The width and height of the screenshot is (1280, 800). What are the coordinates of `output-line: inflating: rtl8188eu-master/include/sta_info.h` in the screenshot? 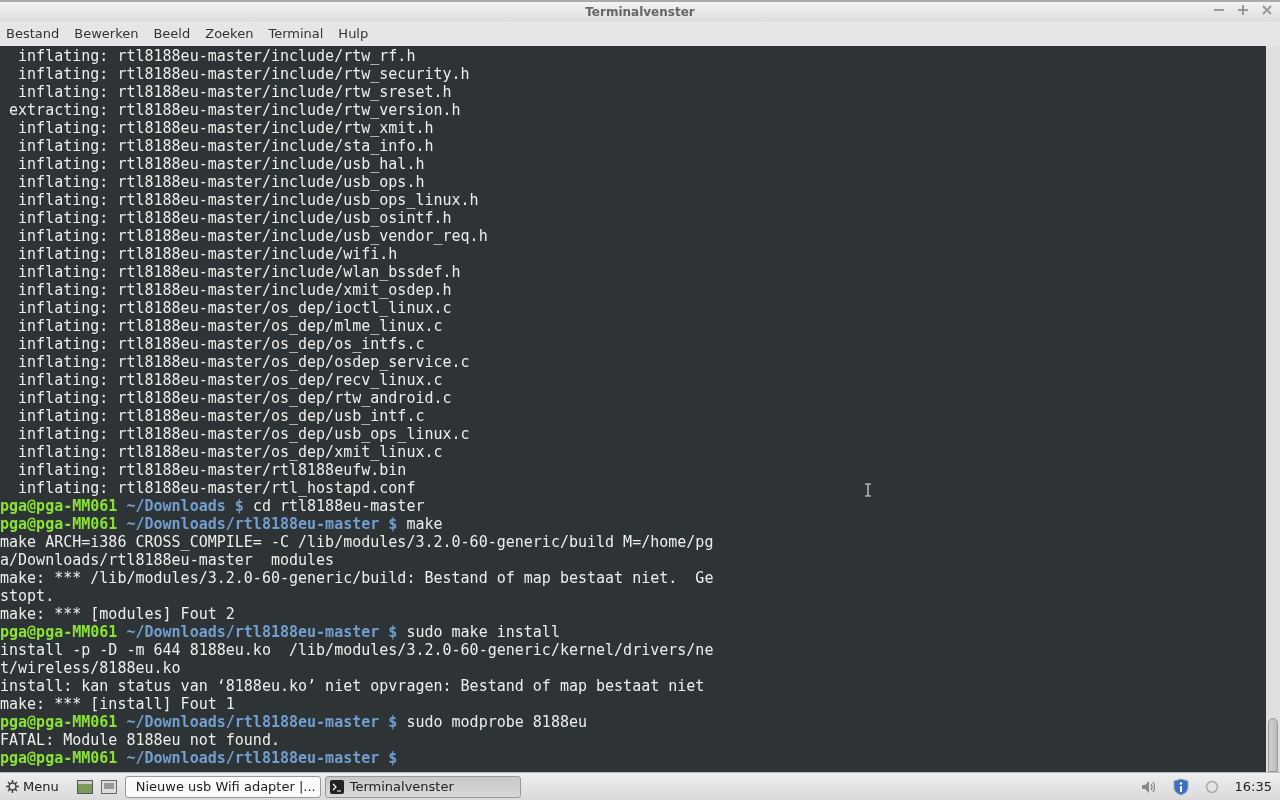 It's located at (225, 146).